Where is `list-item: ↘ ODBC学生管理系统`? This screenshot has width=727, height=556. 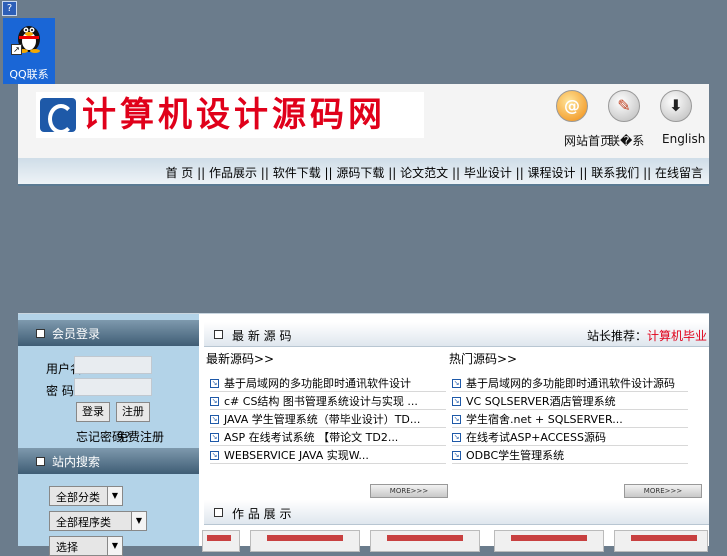
list-item: ↘ ODBC学生管理系统 is located at coordinates (570, 455).